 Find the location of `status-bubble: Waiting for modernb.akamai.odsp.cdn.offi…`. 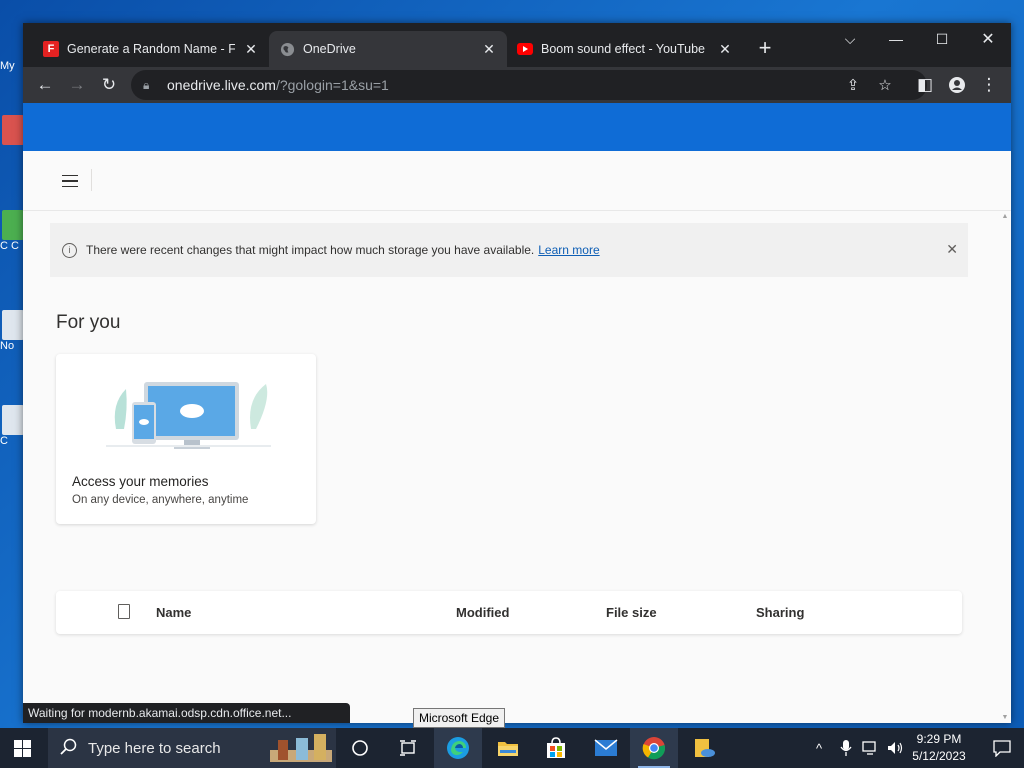

status-bubble: Waiting for modernb.akamai.odsp.cdn.offi… is located at coordinates (186, 713).